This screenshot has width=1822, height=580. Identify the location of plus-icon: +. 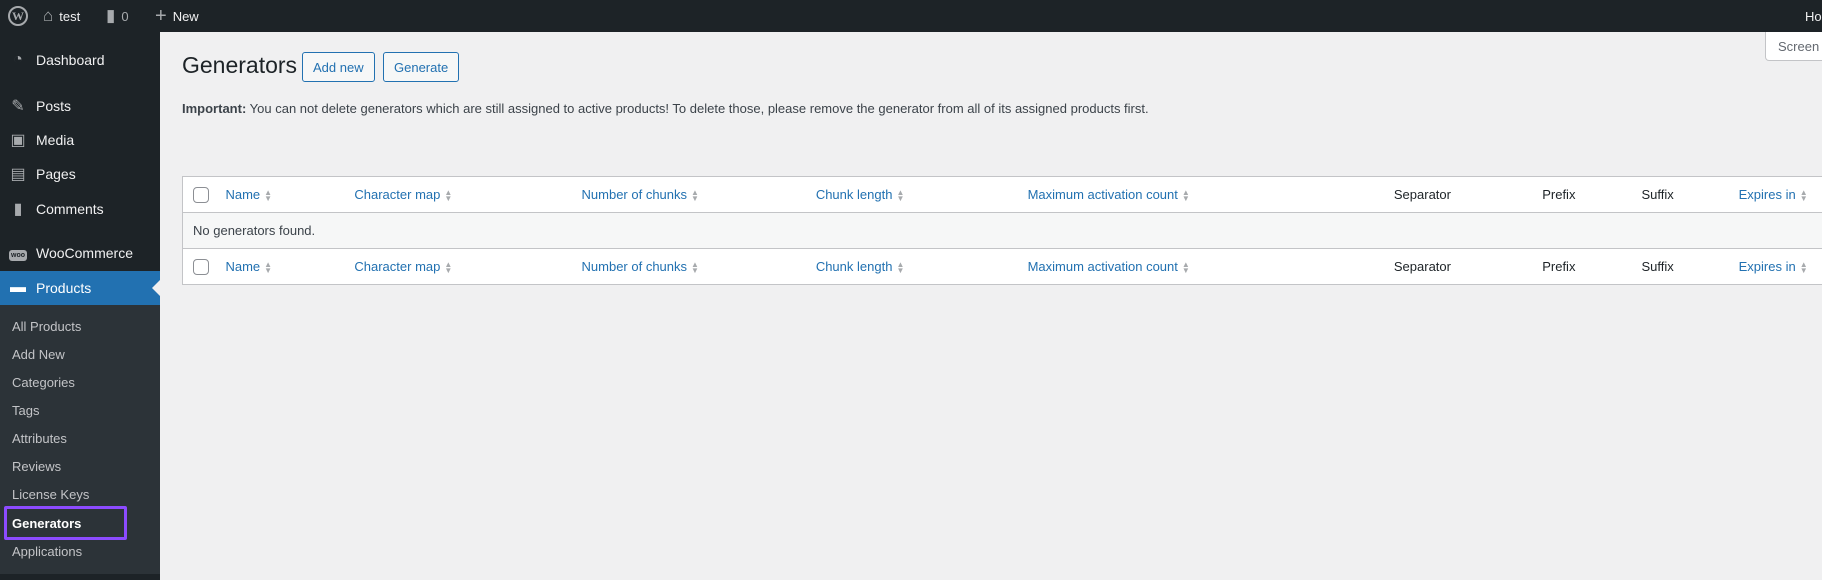
(161, 15).